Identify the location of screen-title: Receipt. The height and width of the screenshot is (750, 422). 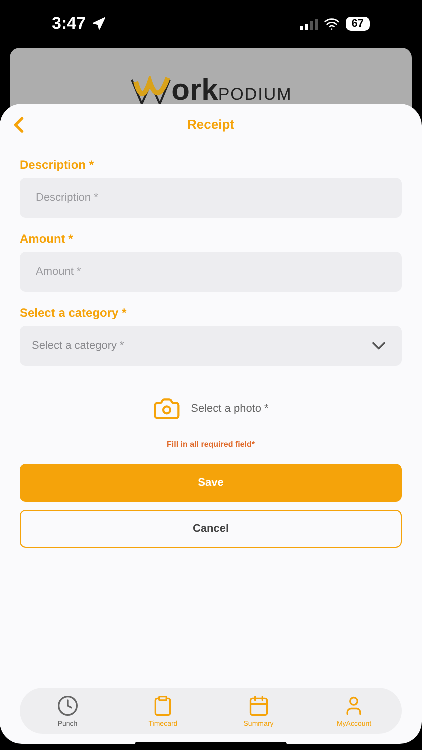
(211, 124).